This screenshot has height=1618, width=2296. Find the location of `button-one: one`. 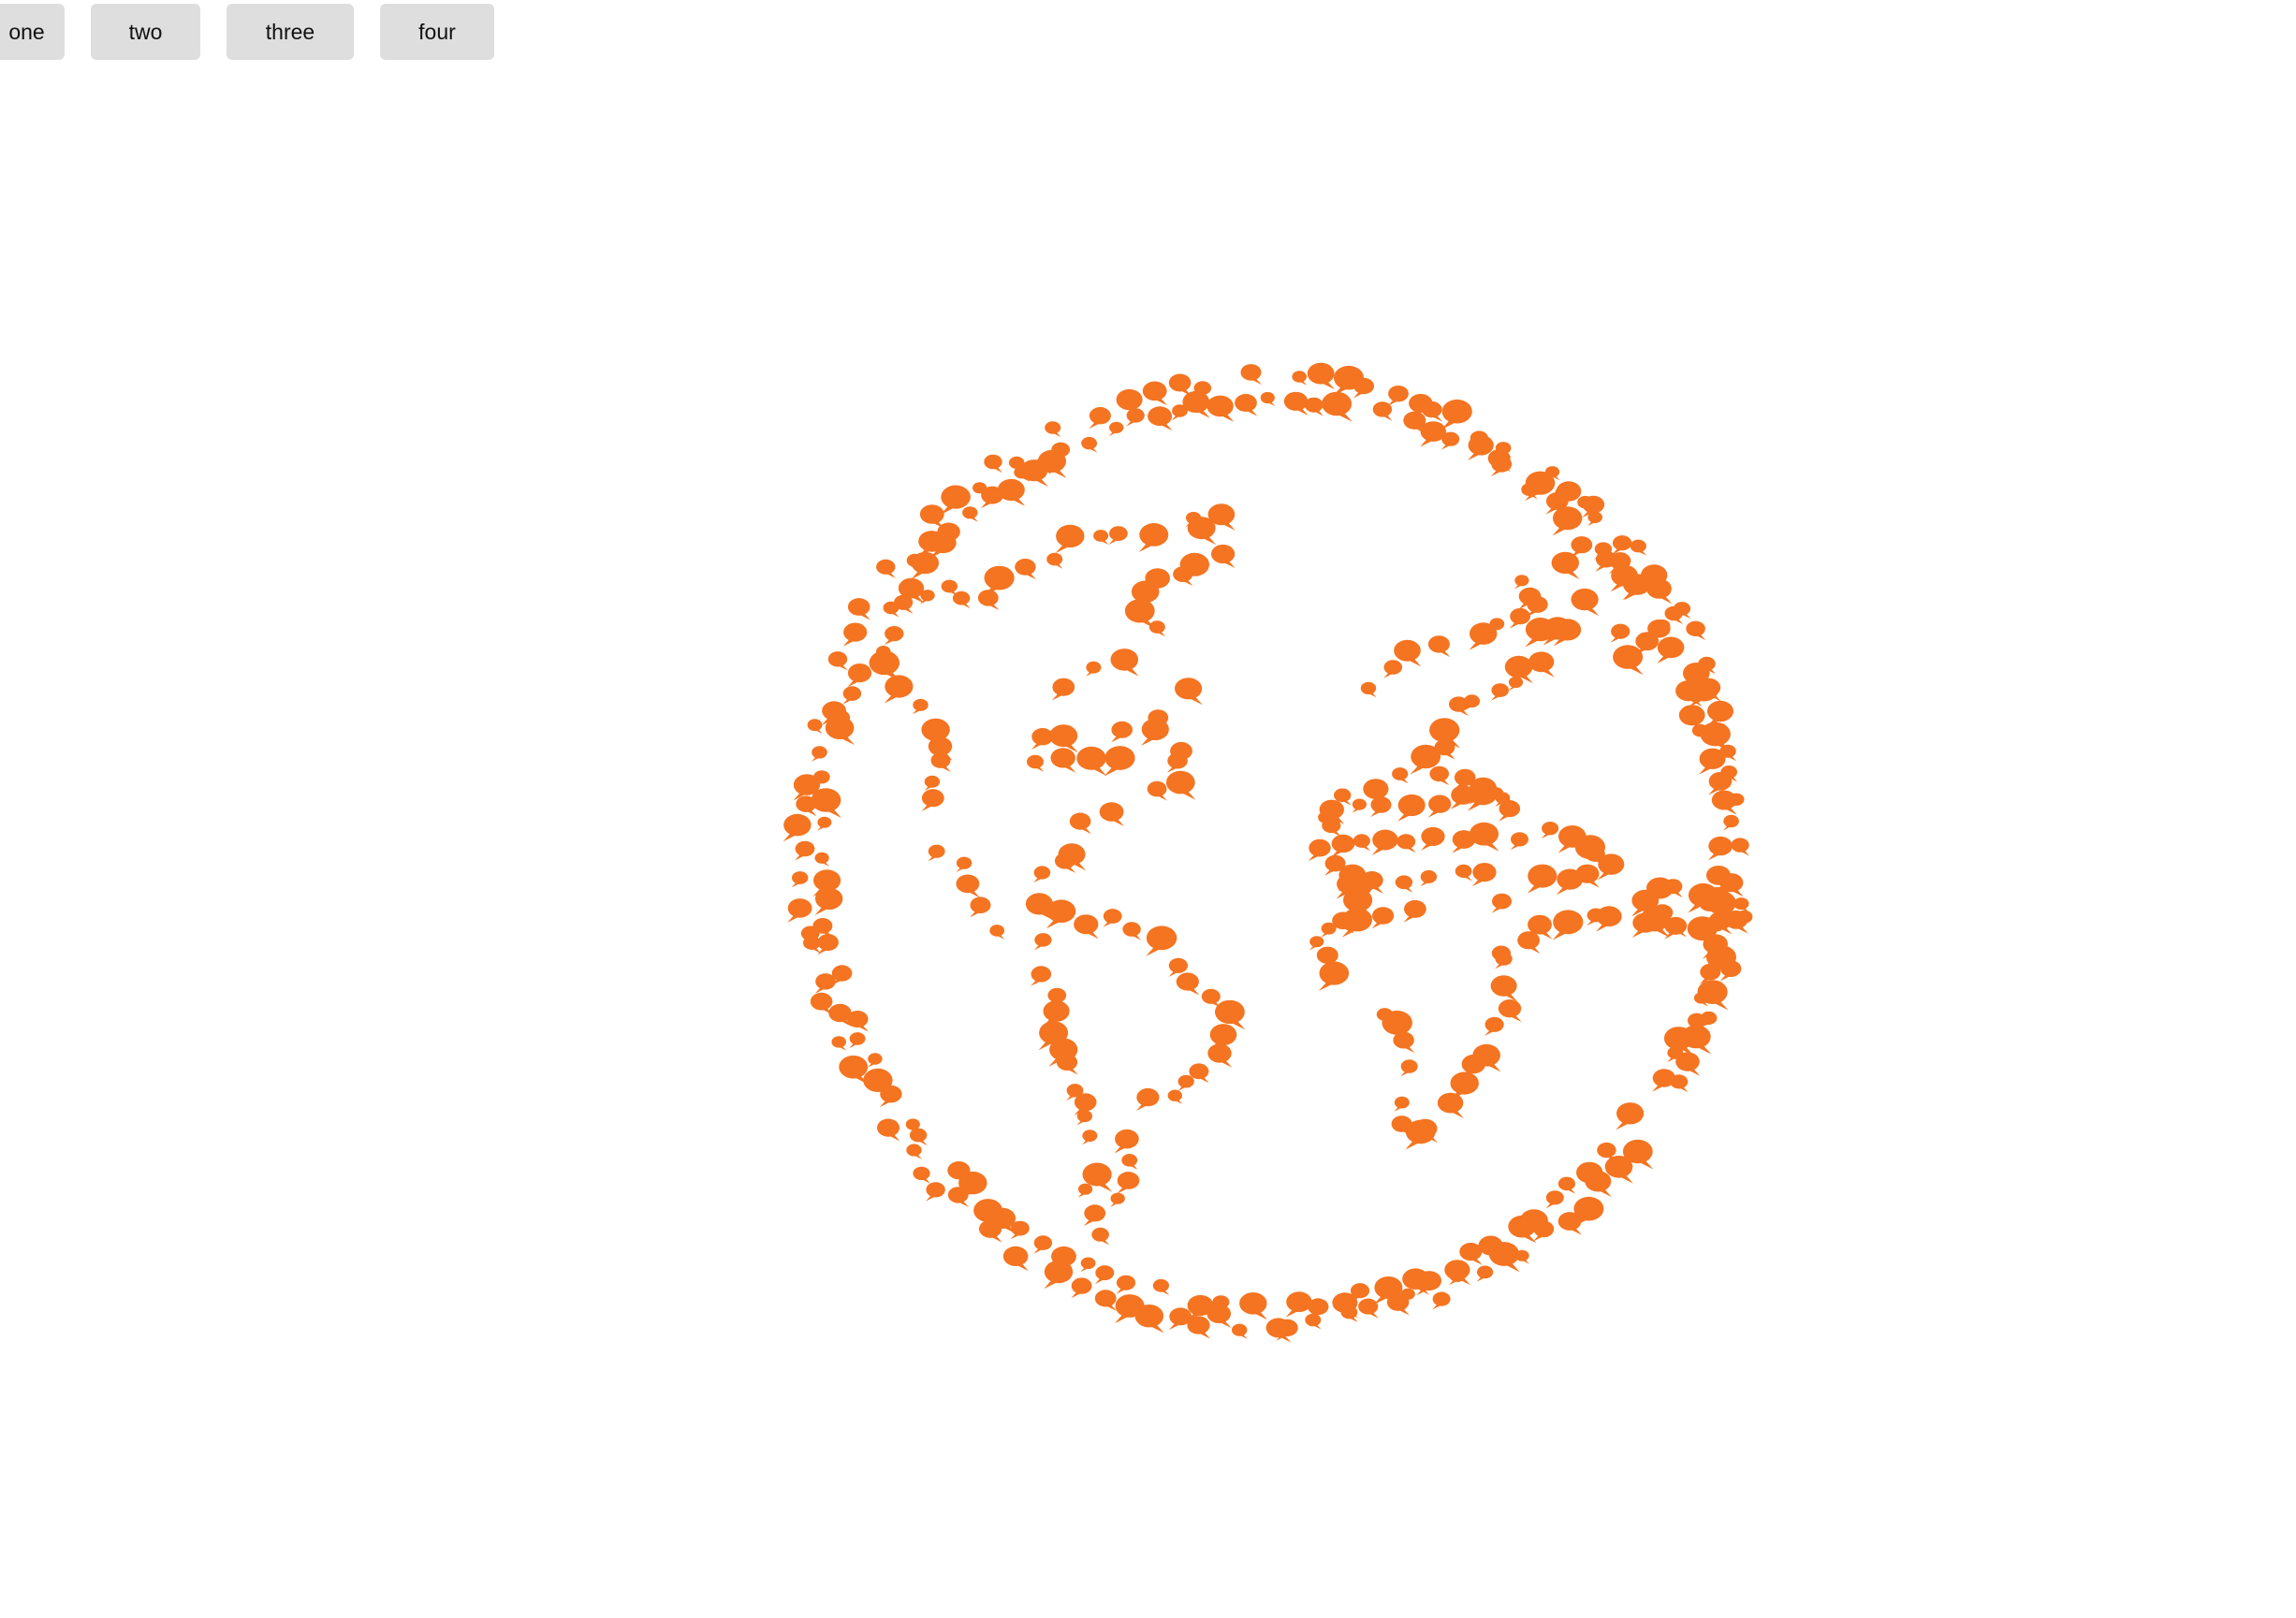

button-one: one is located at coordinates (33, 32).